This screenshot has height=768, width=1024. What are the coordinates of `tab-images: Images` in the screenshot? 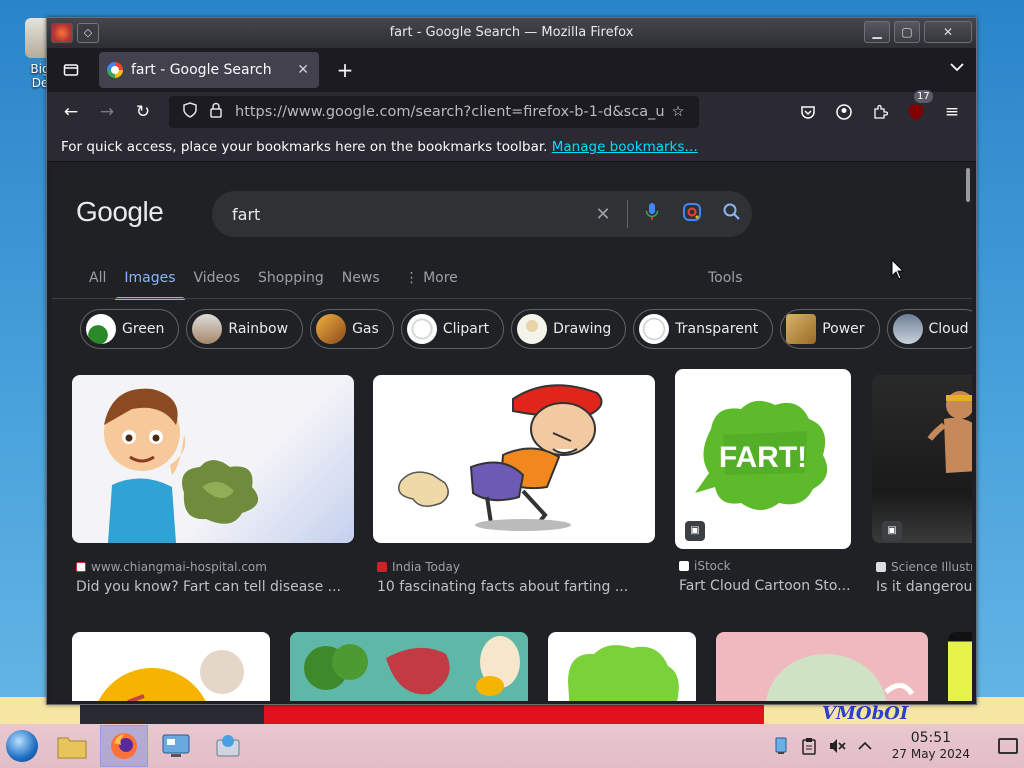 It's located at (150, 285).